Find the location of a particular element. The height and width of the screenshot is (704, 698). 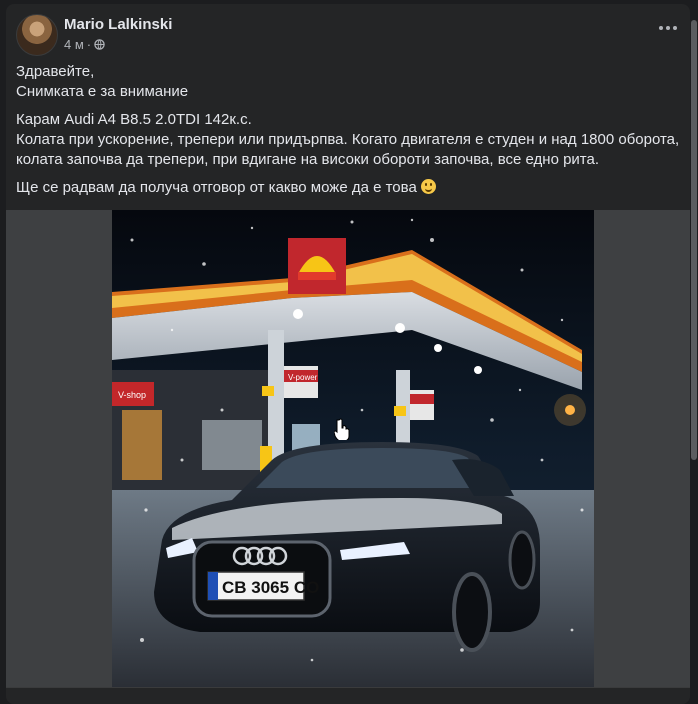

scrollbar-thumb is located at coordinates (694, 240).